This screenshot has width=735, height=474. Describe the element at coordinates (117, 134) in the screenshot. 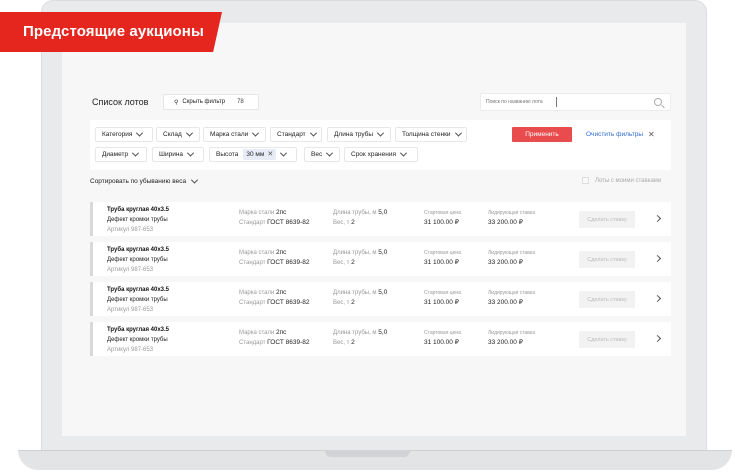

I see `filter-label: Категория` at that location.